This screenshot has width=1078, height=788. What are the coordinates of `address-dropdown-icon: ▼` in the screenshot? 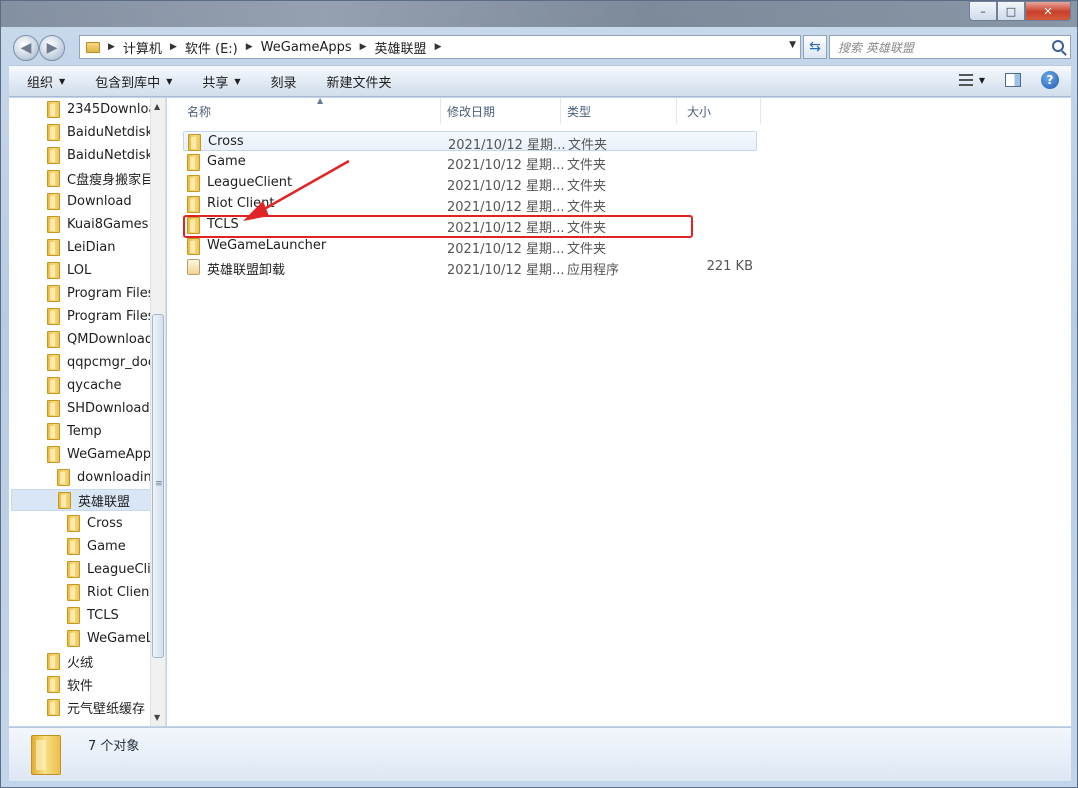 It's located at (792, 45).